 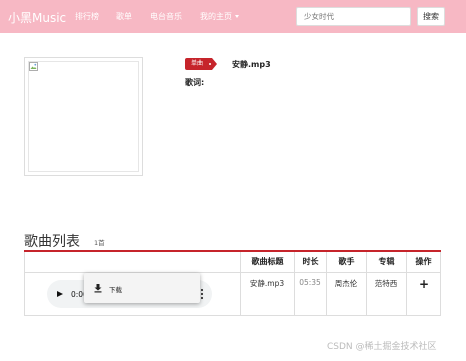 What do you see at coordinates (237, 16) in the screenshot?
I see `caret-down-icon` at bounding box center [237, 16].